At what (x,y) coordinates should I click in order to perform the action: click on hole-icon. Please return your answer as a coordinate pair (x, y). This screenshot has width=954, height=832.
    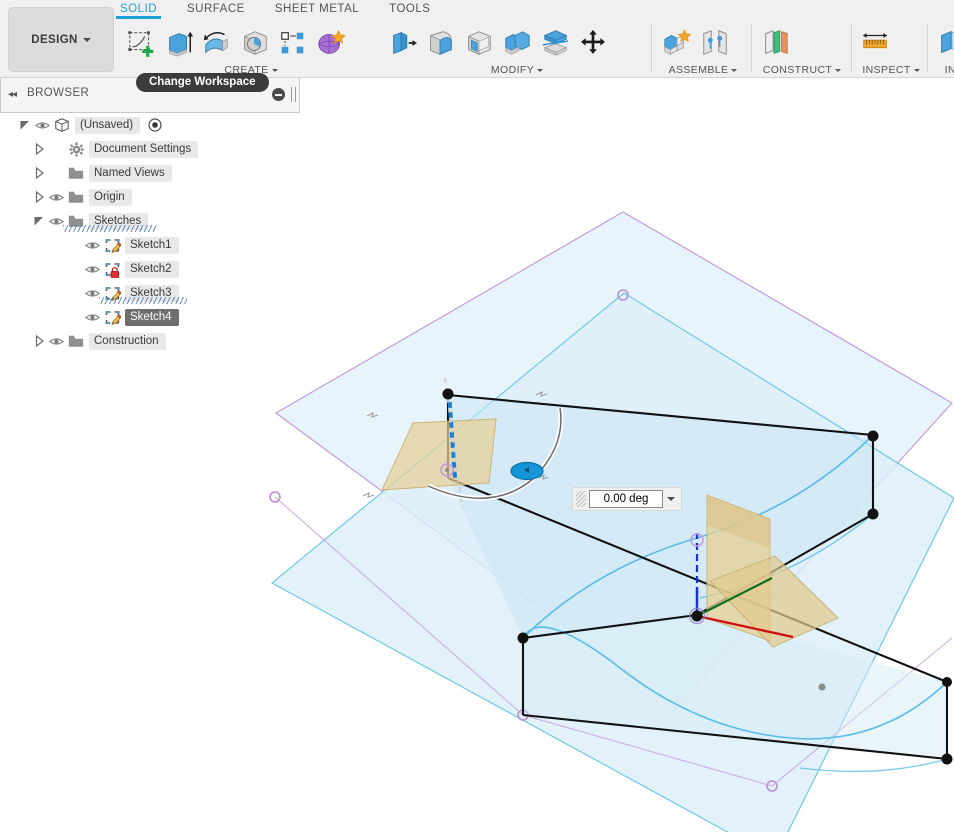
    Looking at the image, I should click on (255, 43).